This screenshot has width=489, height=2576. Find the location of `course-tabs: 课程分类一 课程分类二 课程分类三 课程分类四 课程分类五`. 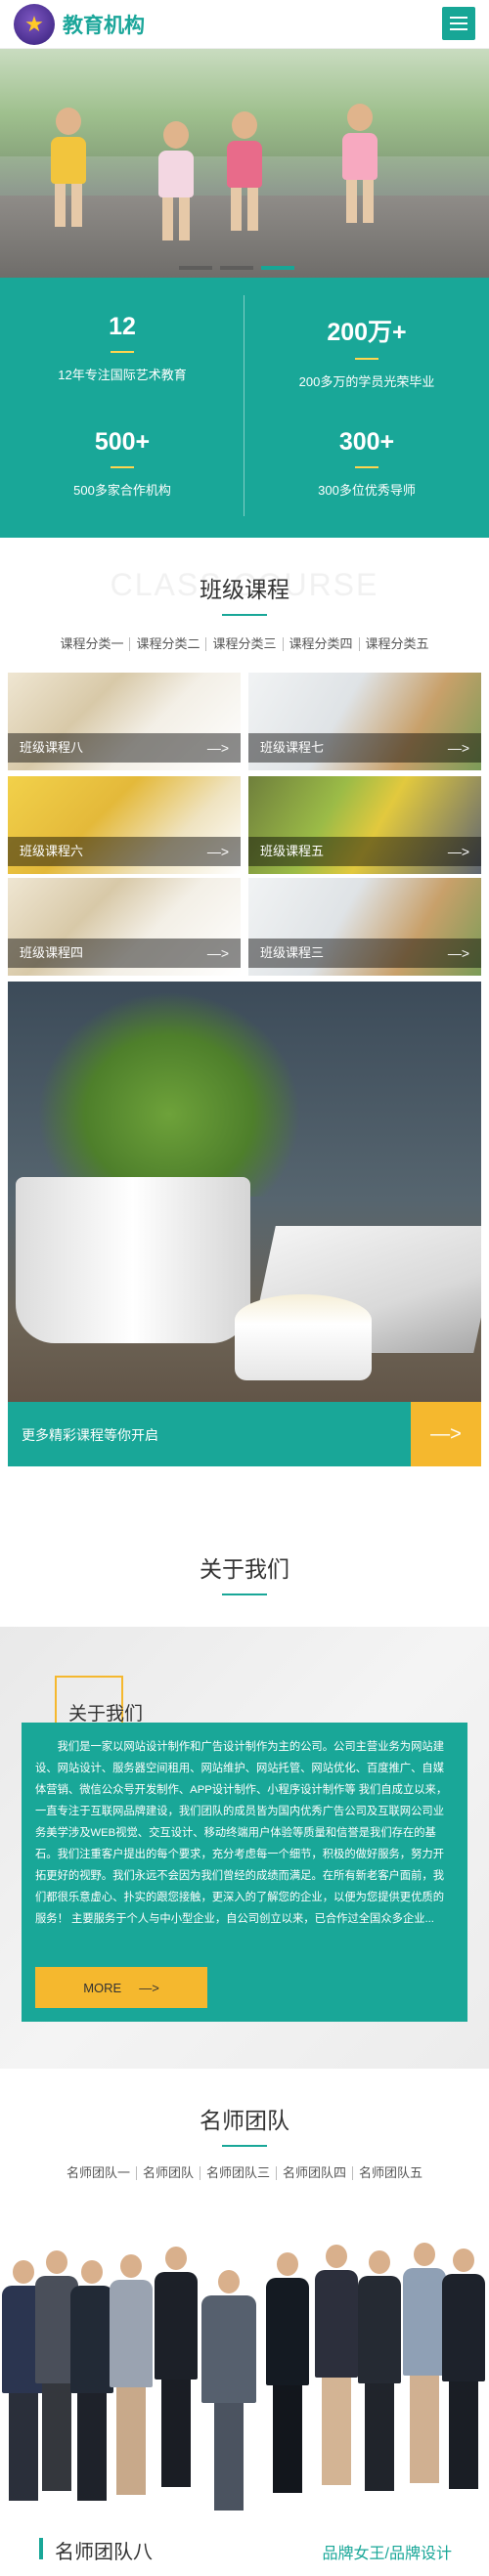

course-tabs: 课程分类一 课程分类二 课程分类三 课程分类四 课程分类五 is located at coordinates (244, 644).